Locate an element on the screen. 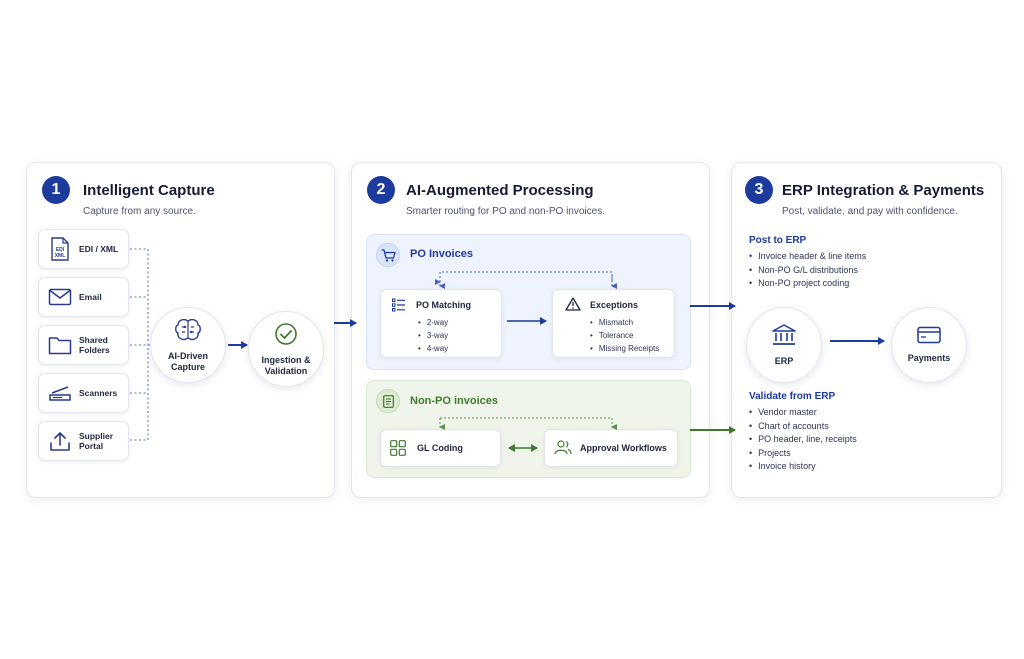 The width and height of the screenshot is (1024, 659). brain-icon is located at coordinates (188, 332).